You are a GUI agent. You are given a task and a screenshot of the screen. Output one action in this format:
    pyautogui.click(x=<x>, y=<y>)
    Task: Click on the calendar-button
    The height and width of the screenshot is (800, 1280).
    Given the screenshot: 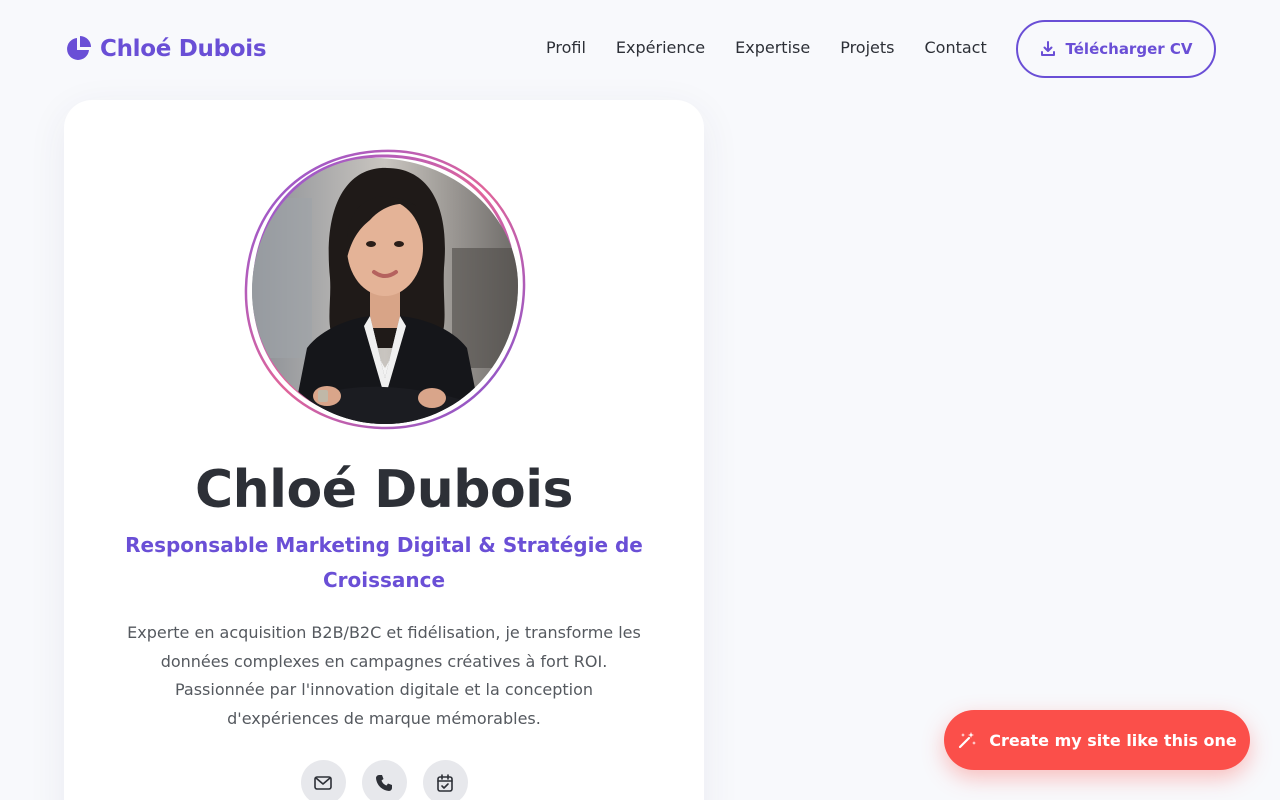 What is the action you would take?
    pyautogui.click(x=445, y=780)
    